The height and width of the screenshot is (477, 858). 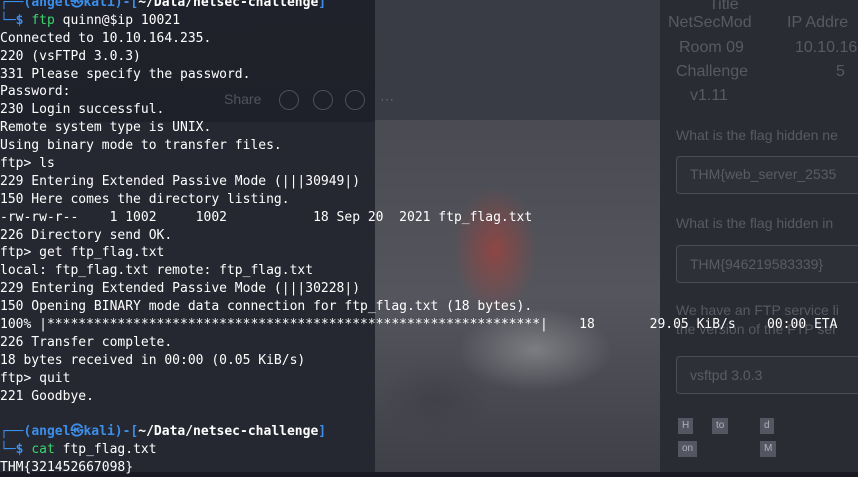 What do you see at coordinates (86, 235) in the screenshot?
I see `output-line: 226 Directory send OK.` at bounding box center [86, 235].